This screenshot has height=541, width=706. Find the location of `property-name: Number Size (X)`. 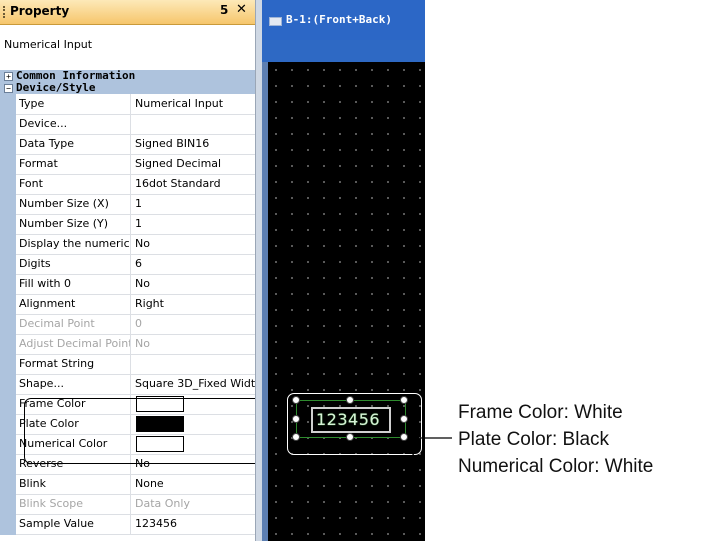

property-name: Number Size (X) is located at coordinates (73, 204).